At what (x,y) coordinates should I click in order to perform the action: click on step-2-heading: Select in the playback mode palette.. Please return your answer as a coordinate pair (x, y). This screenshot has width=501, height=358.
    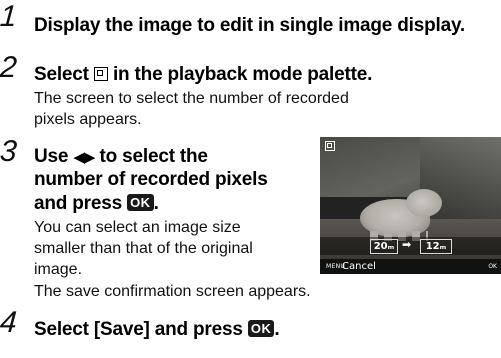
    Looking at the image, I should click on (203, 74).